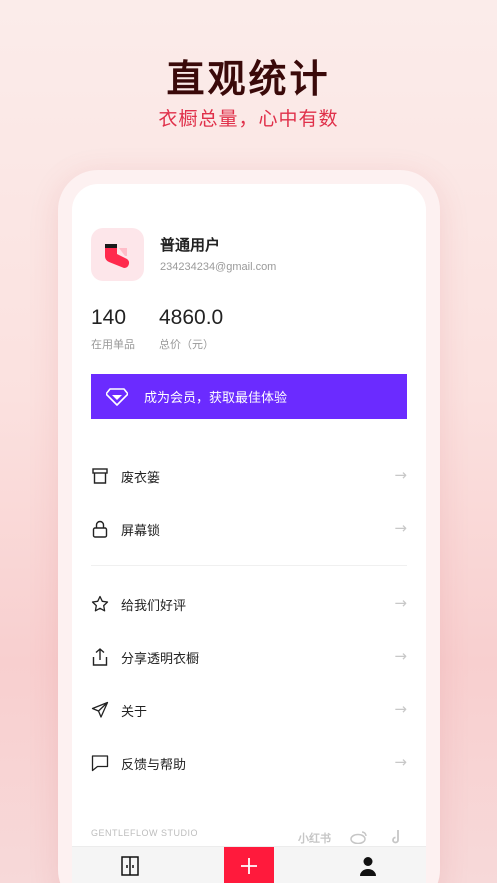 This screenshot has width=497, height=883. What do you see at coordinates (100, 657) in the screenshot?
I see `share-icon` at bounding box center [100, 657].